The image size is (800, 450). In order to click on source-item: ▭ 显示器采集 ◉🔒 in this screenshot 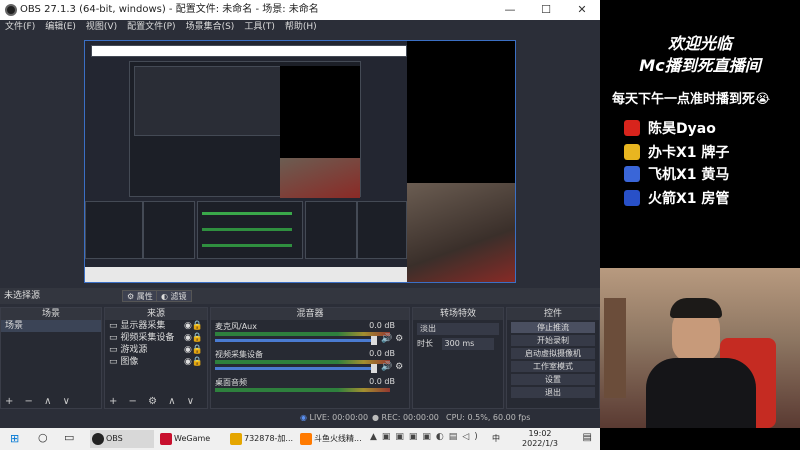, I will do `click(156, 326)`.